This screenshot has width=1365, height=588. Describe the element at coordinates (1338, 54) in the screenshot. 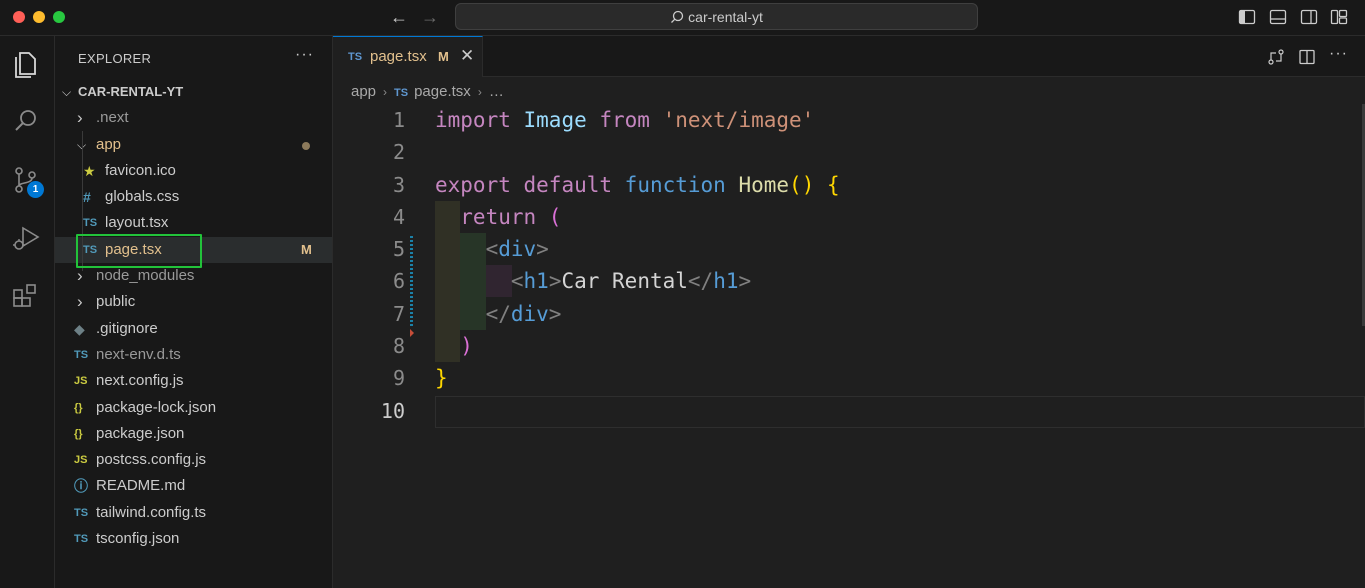

I see `editor-more-actions-icon: ···` at that location.